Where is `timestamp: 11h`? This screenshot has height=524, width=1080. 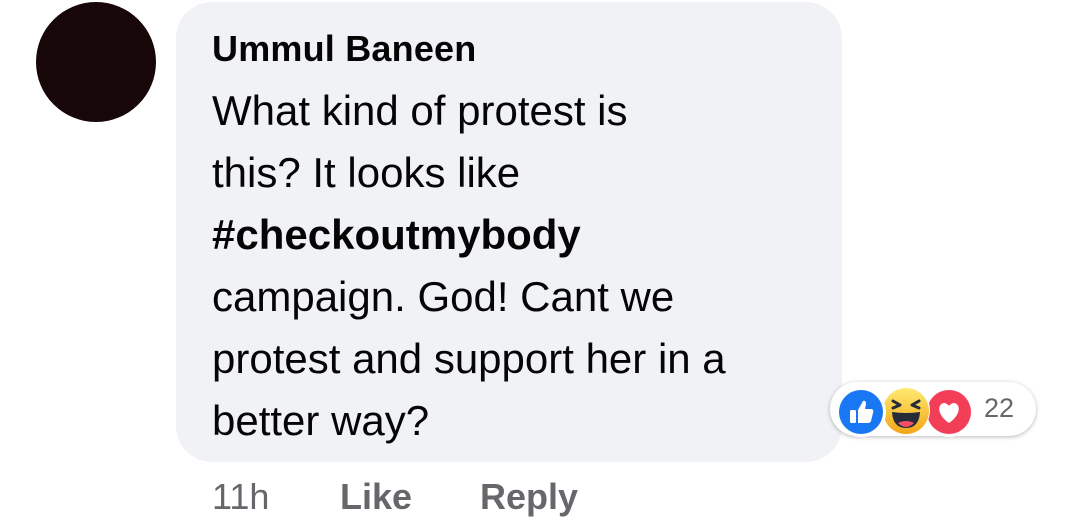
timestamp: 11h is located at coordinates (240, 497).